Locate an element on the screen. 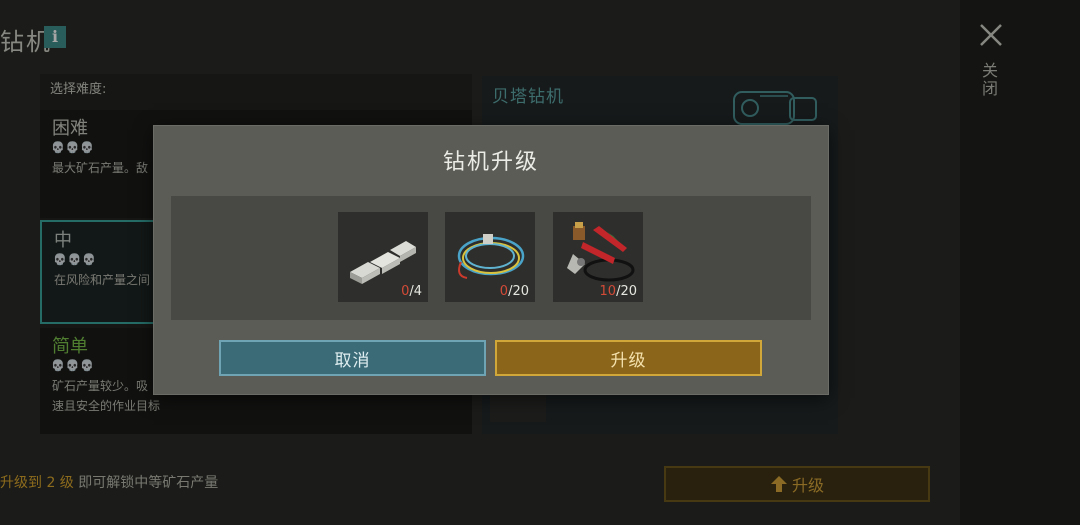  material-have: 0 is located at coordinates (504, 291).